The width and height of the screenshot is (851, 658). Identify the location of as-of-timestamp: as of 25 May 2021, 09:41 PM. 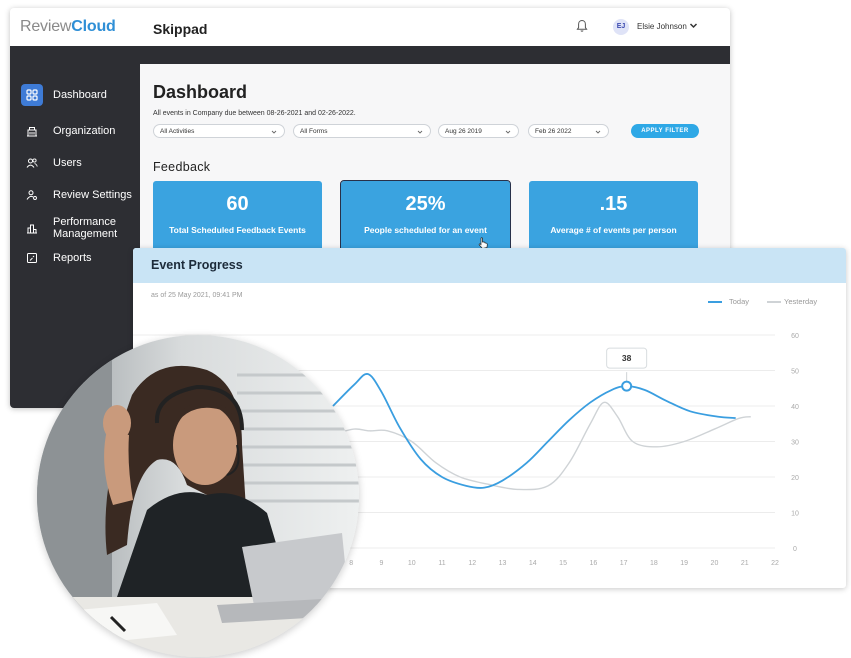
(197, 295).